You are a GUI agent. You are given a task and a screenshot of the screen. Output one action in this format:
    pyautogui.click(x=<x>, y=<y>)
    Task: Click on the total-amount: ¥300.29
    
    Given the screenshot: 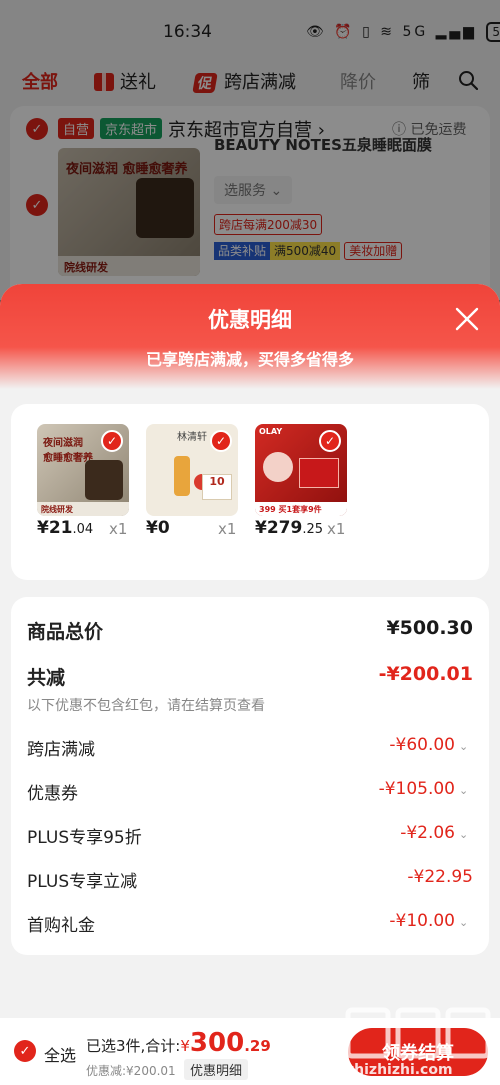 What is the action you would take?
    pyautogui.click(x=225, y=1043)
    